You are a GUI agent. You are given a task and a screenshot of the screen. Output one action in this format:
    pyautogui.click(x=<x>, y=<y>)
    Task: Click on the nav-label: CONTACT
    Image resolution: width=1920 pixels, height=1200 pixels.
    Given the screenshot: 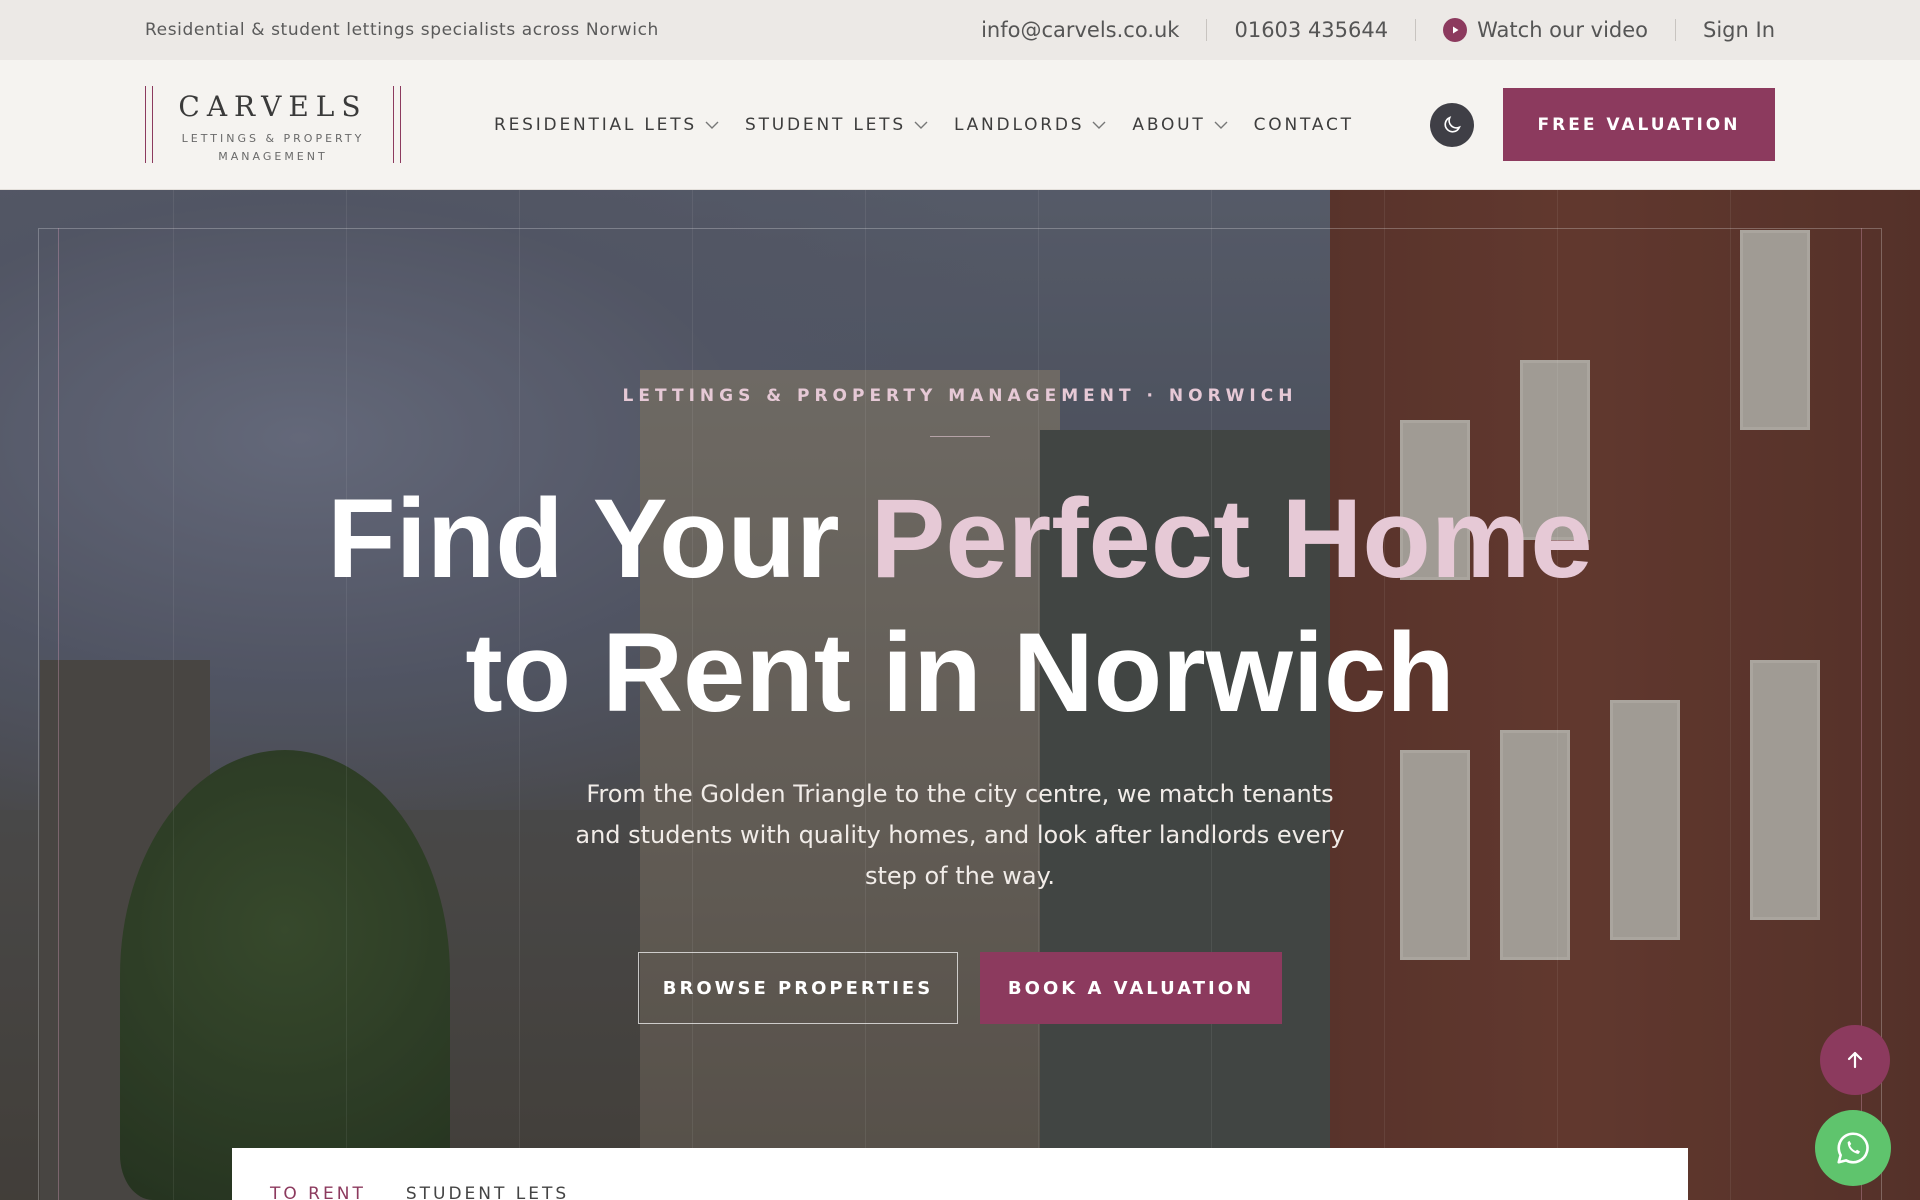 What is the action you would take?
    pyautogui.click(x=1303, y=125)
    